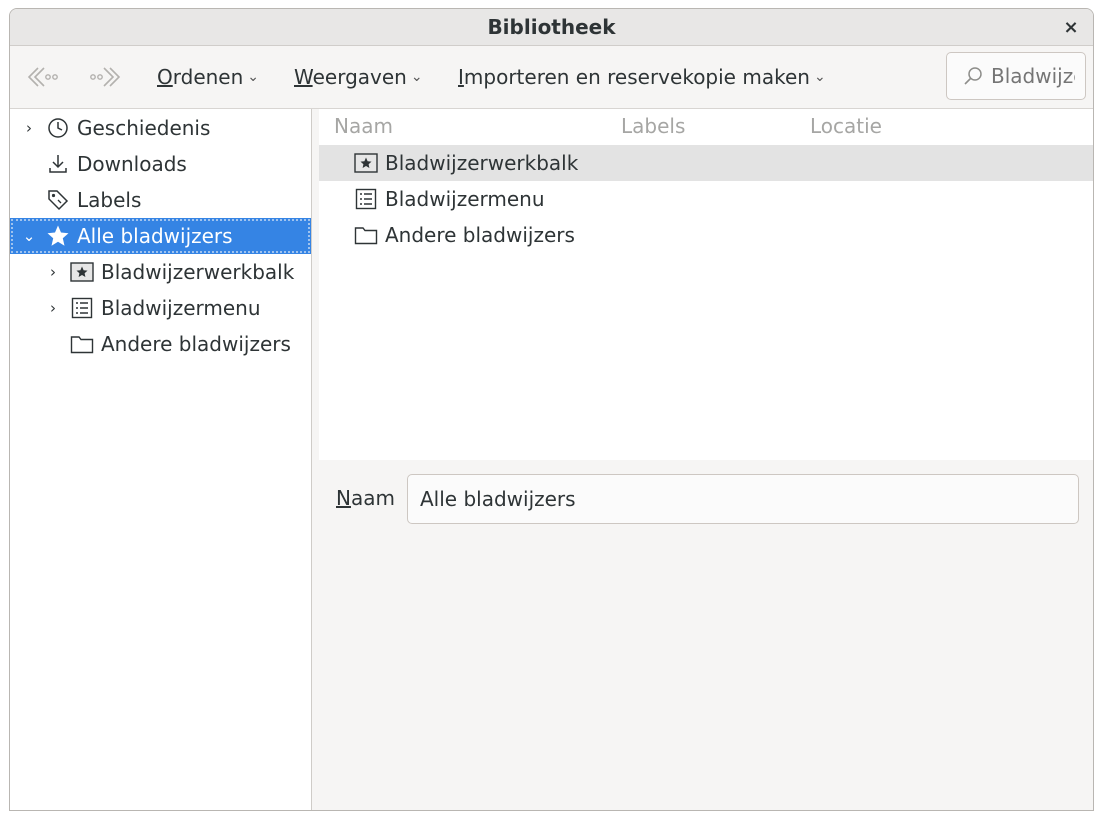 The height and width of the screenshot is (821, 1103). I want to click on star-icon, so click(58, 236).